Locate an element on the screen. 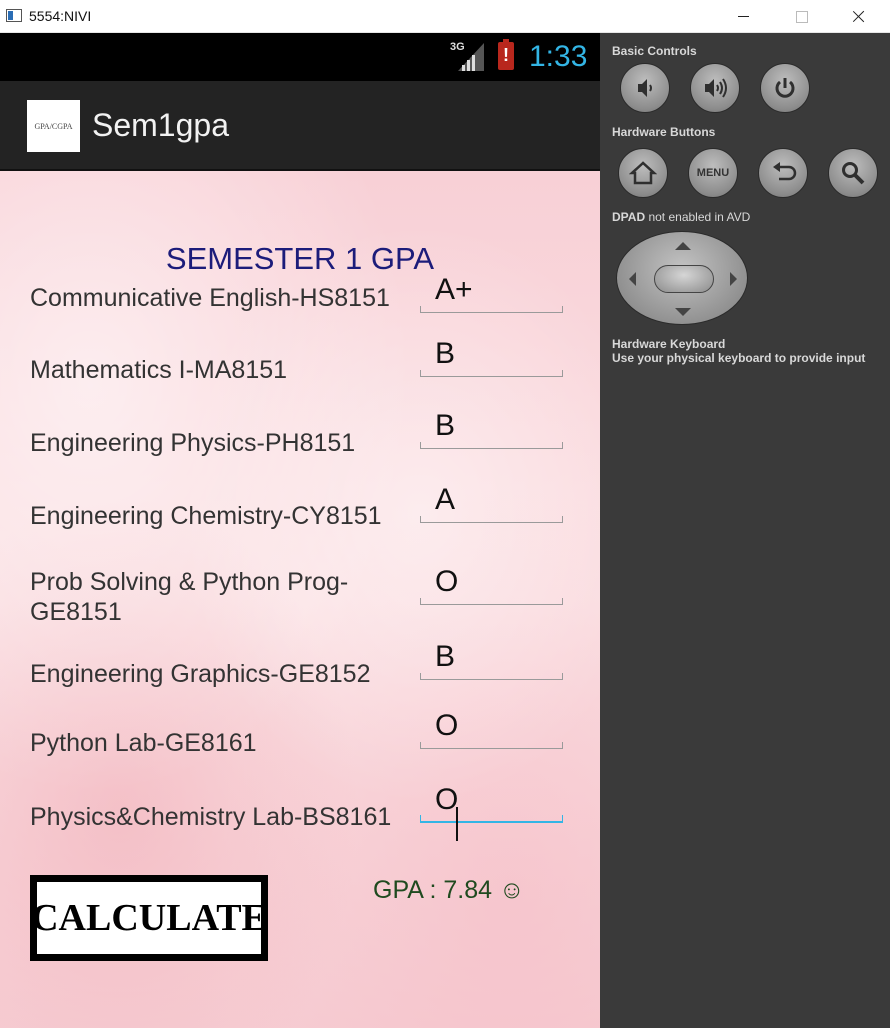 This screenshot has width=890, height=1028. calculate-button: CALCULATE is located at coordinates (149, 918).